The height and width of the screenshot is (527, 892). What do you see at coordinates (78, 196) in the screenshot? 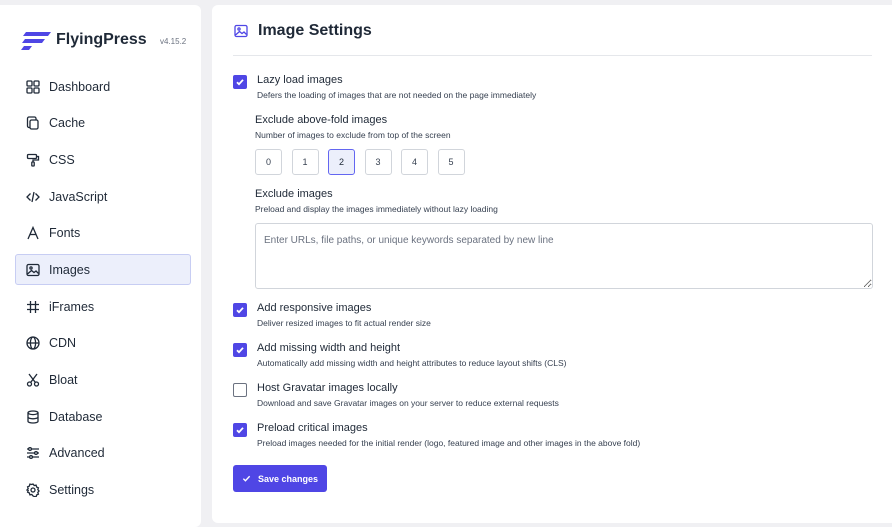
I see `sidebar-item-label: JavaScript` at bounding box center [78, 196].